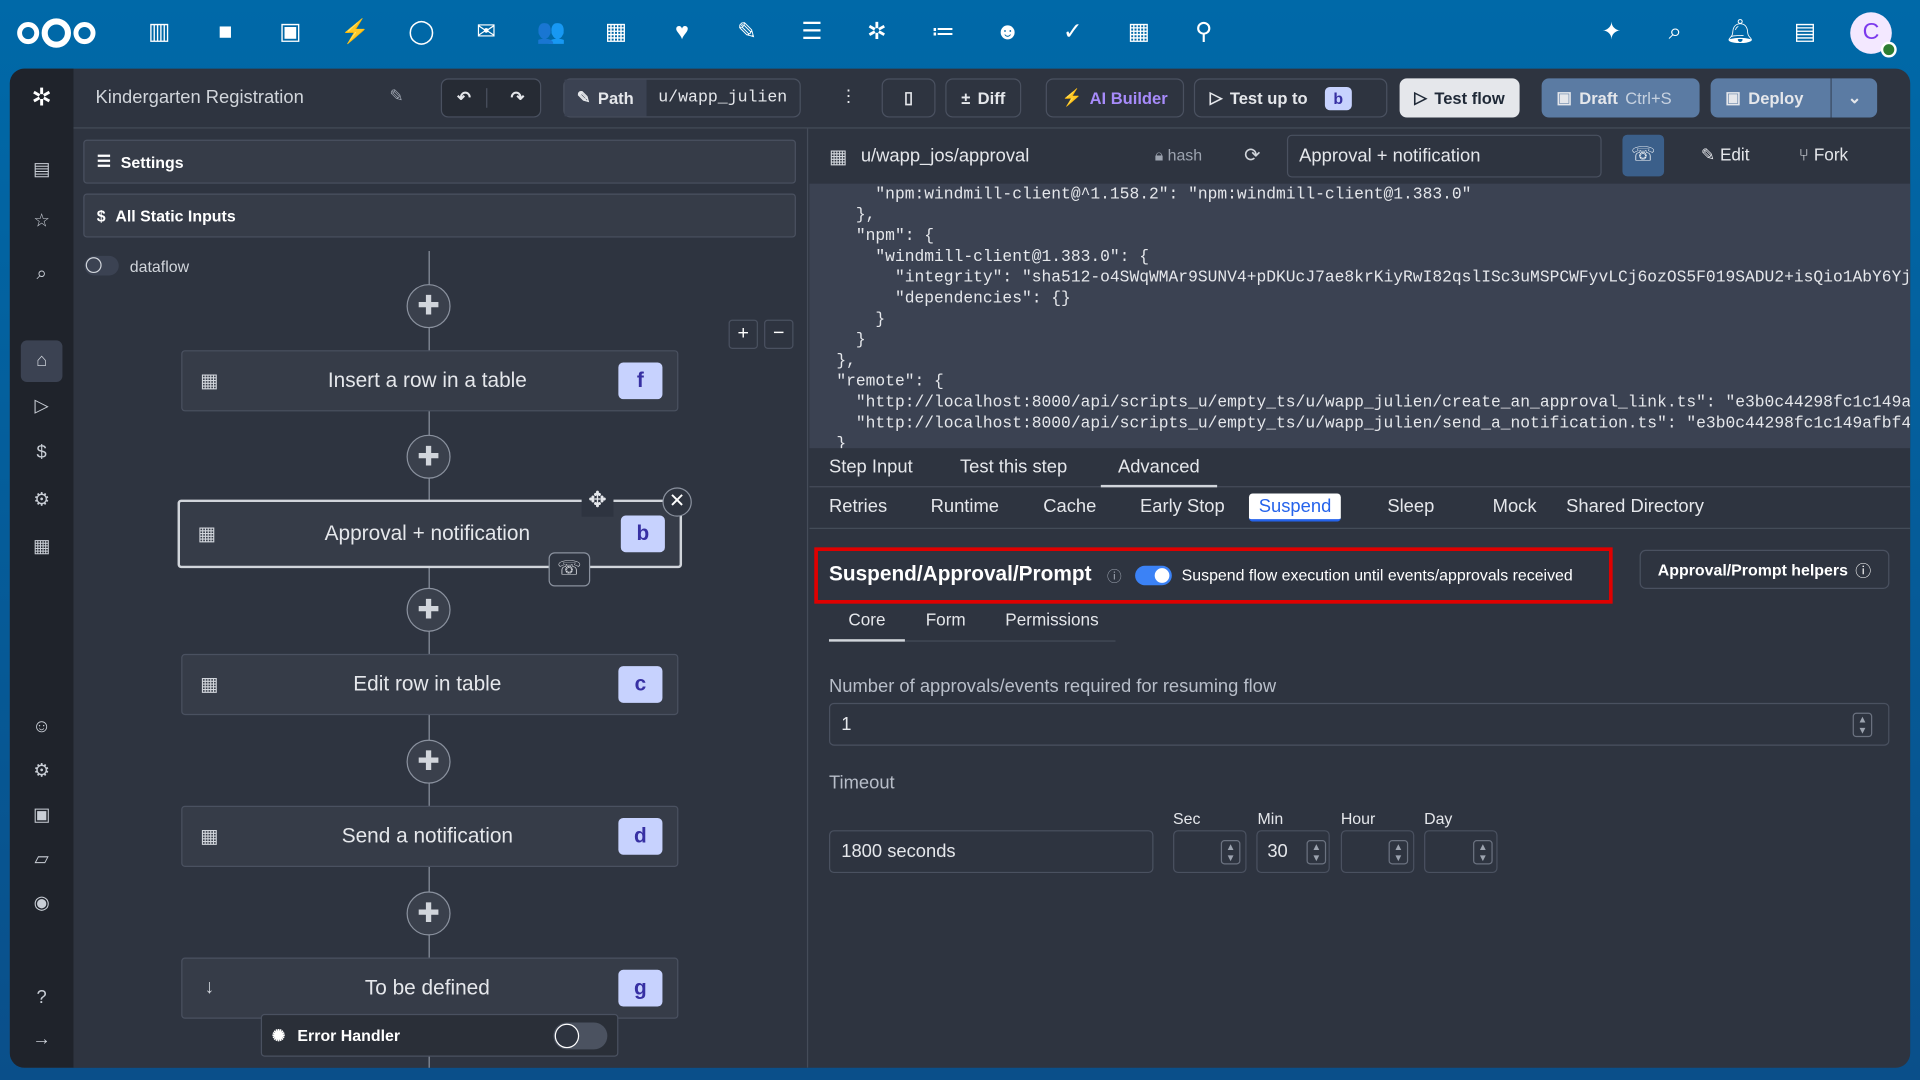 This screenshot has width=1920, height=1080. What do you see at coordinates (1295, 507) in the screenshot?
I see `subtab-suspend: Suspend` at bounding box center [1295, 507].